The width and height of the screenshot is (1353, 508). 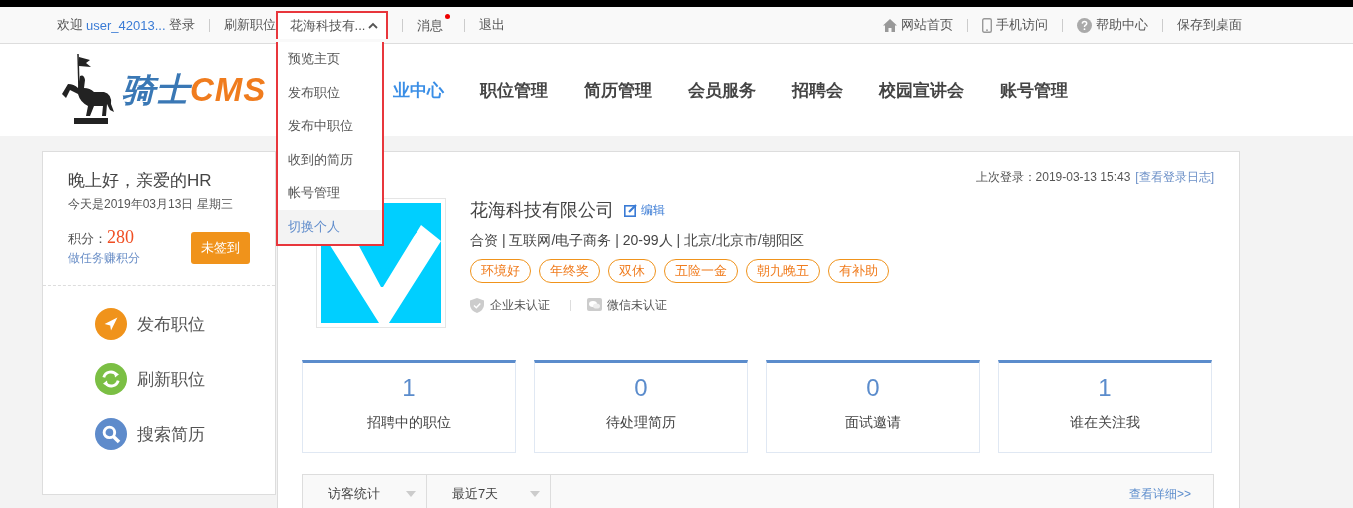 What do you see at coordinates (70, 25) in the screenshot?
I see `welcome-text: 欢迎` at bounding box center [70, 25].